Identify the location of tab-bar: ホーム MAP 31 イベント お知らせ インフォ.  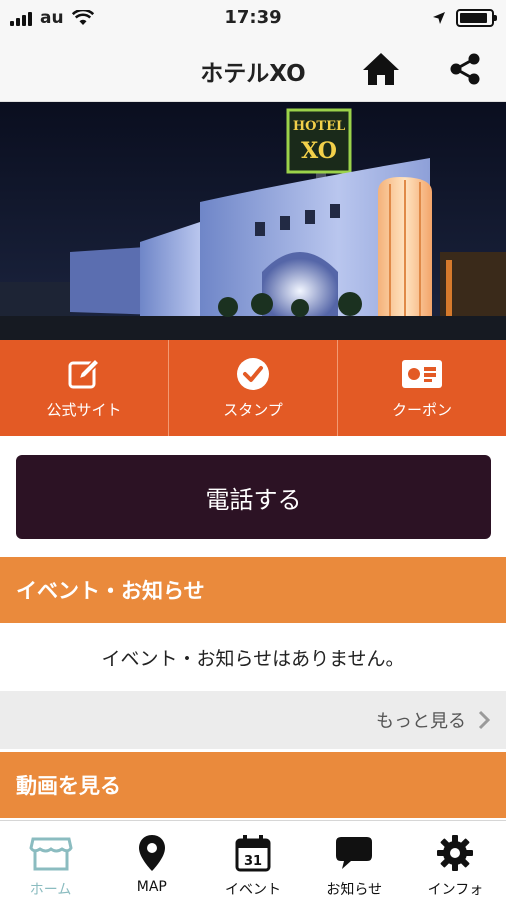
(253, 860).